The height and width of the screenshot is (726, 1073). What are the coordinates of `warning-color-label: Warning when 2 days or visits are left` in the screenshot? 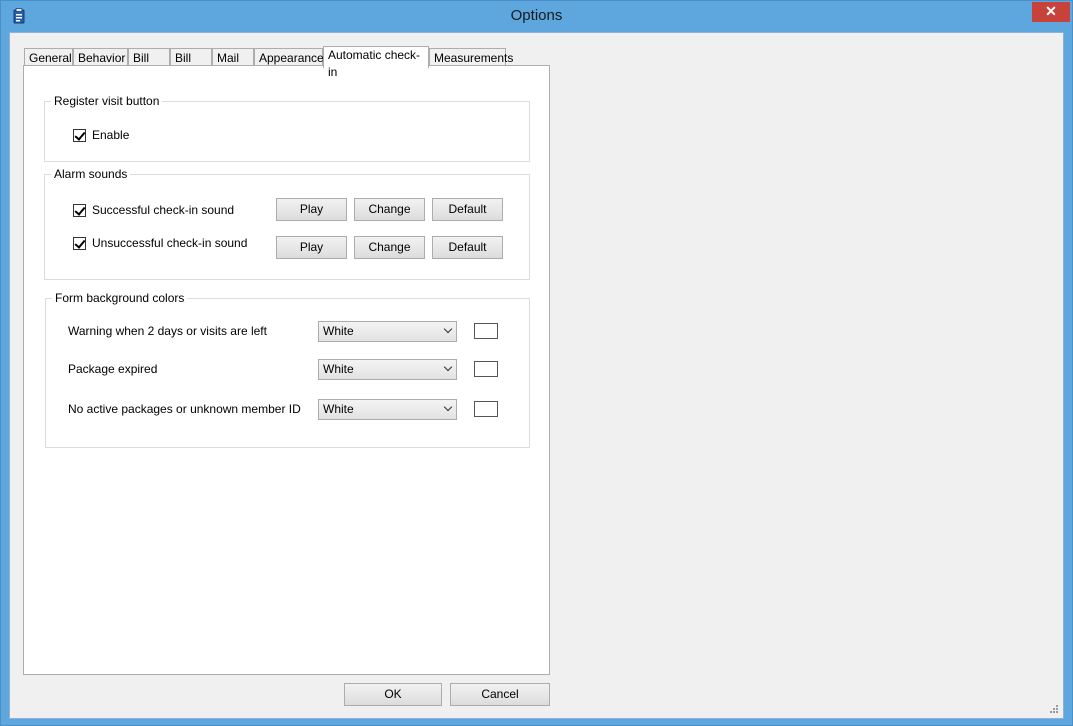 It's located at (167, 331).